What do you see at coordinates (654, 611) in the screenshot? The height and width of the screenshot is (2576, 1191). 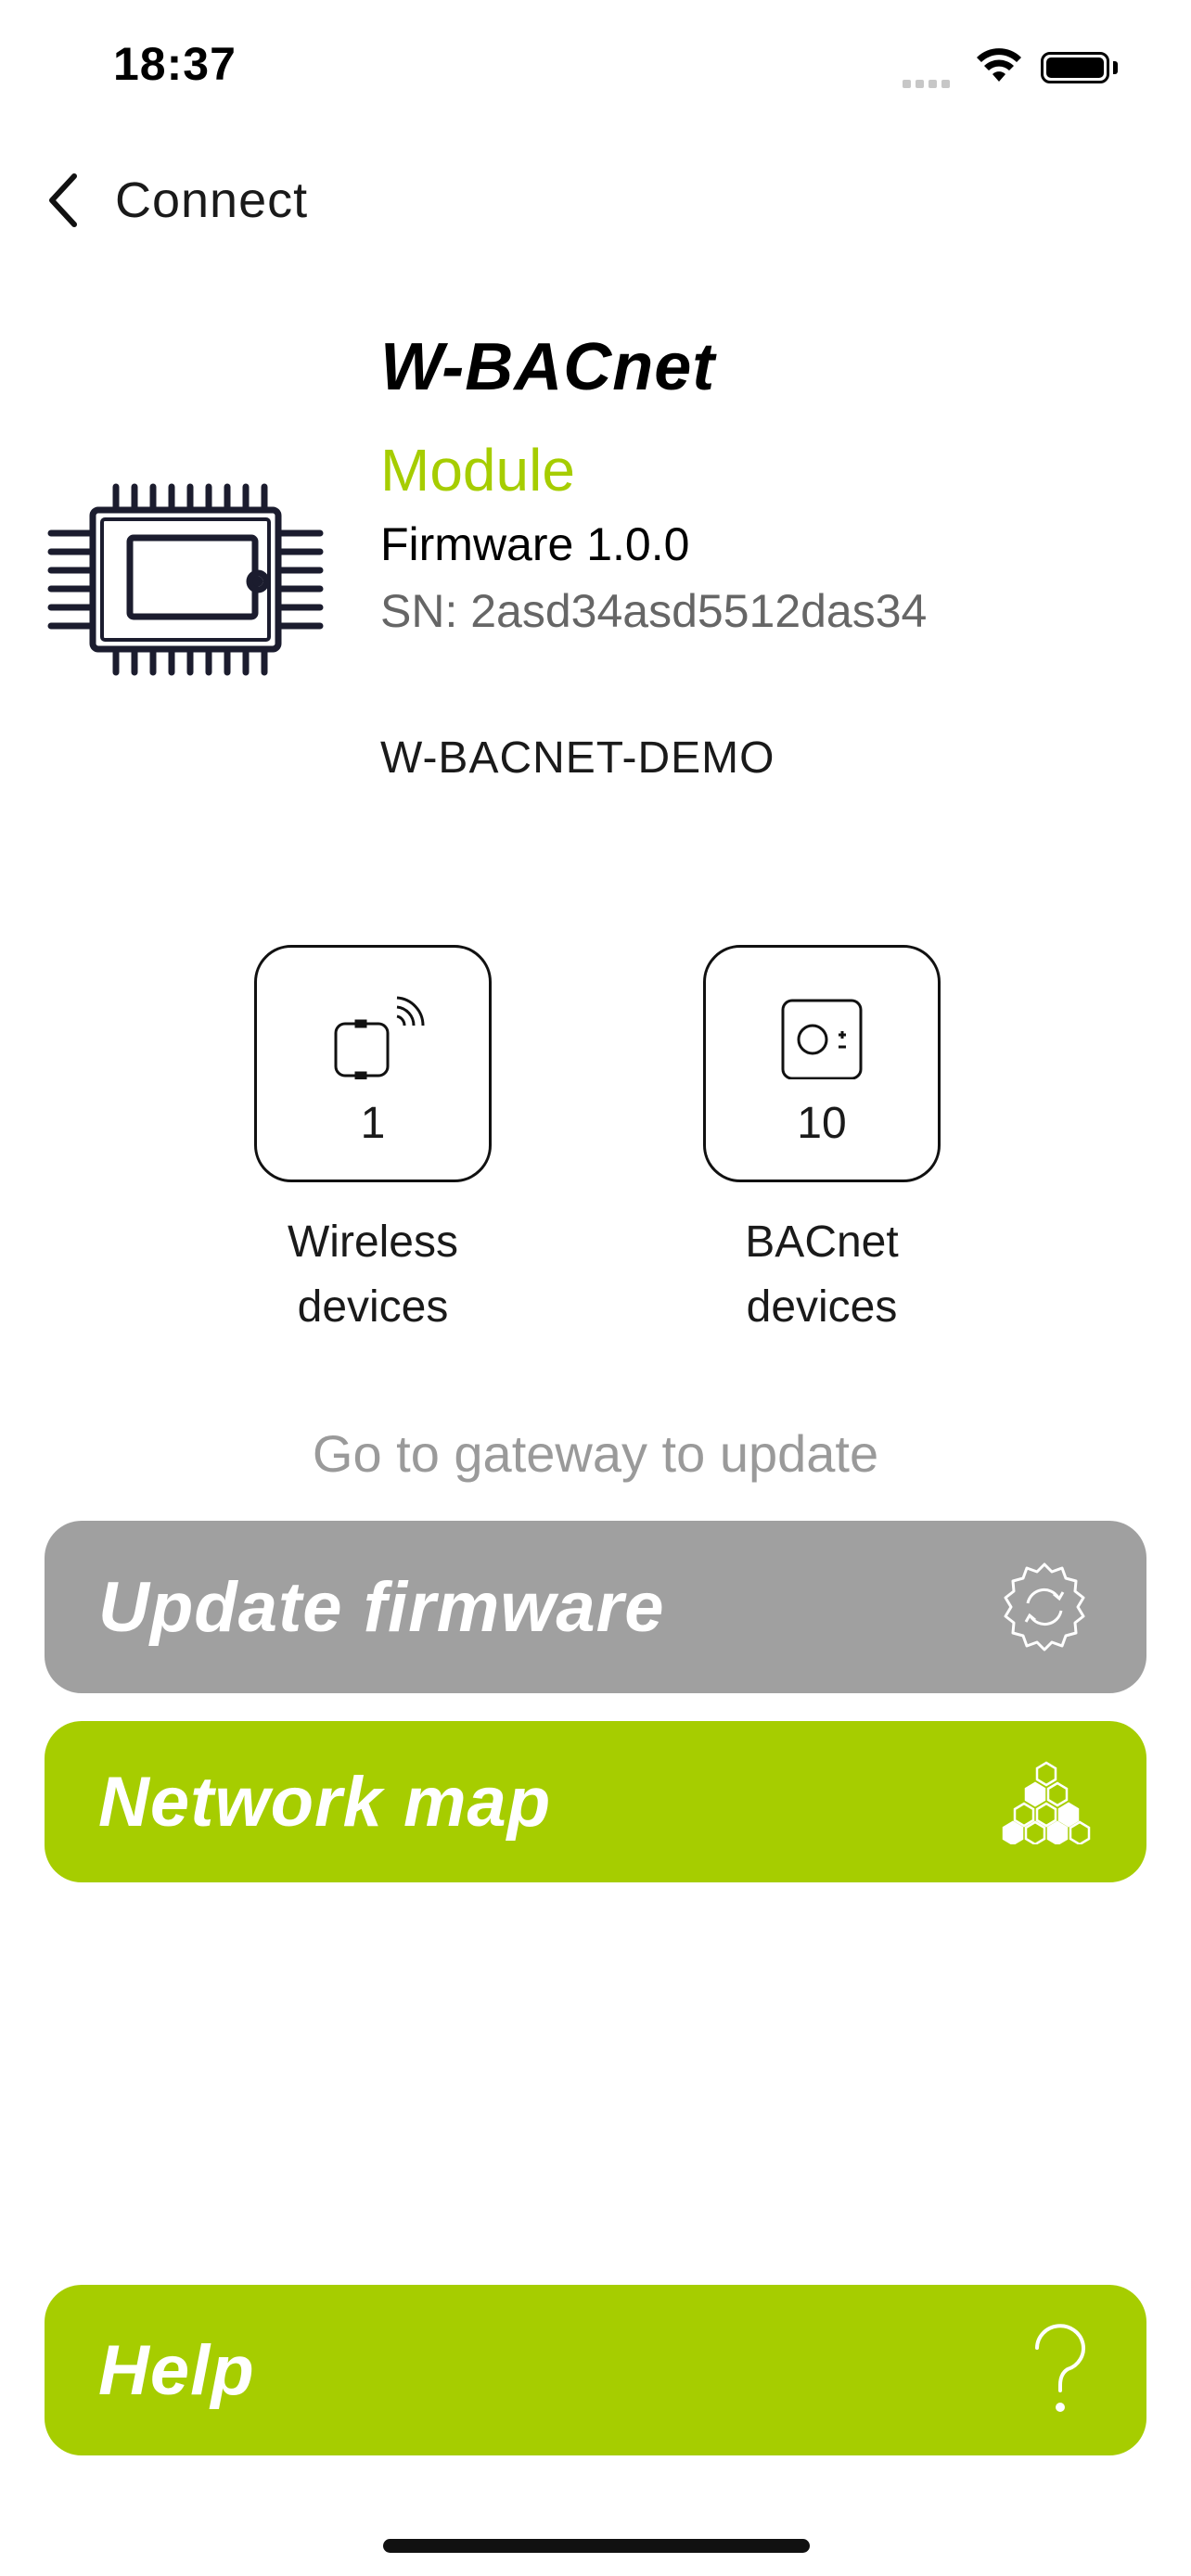 I see `serial-number: SN: 2asd34asd5512das34` at bounding box center [654, 611].